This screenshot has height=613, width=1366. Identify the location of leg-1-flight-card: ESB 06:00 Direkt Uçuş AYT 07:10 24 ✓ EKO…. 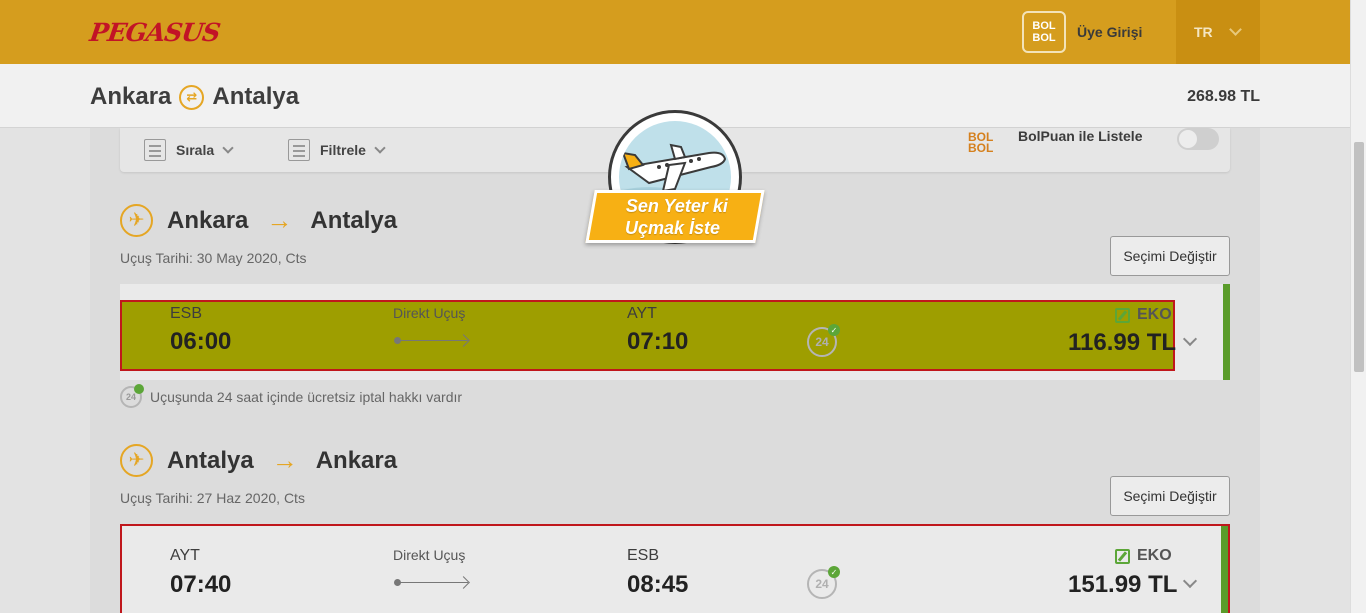
(675, 332).